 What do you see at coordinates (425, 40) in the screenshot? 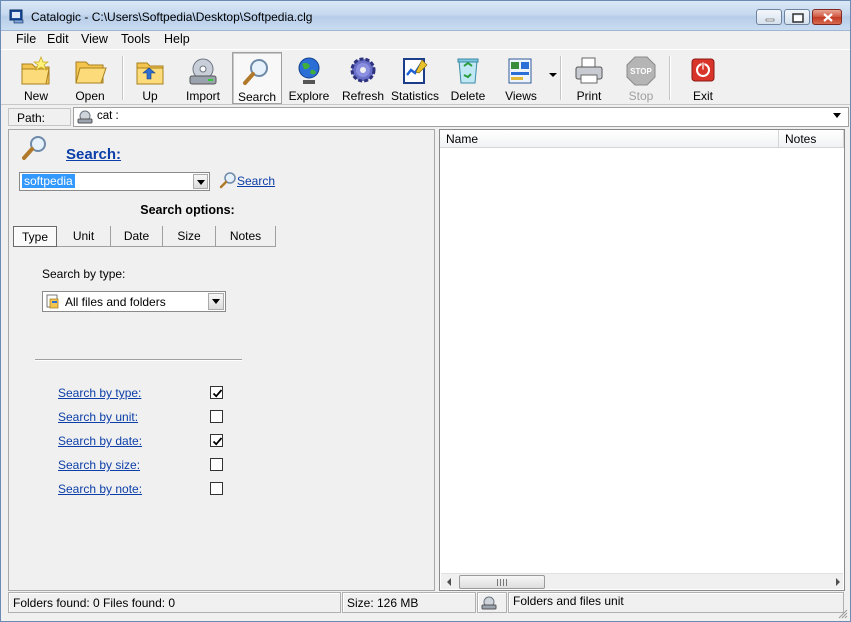
I see `menu-bar: File Edit View Tools Help` at bounding box center [425, 40].